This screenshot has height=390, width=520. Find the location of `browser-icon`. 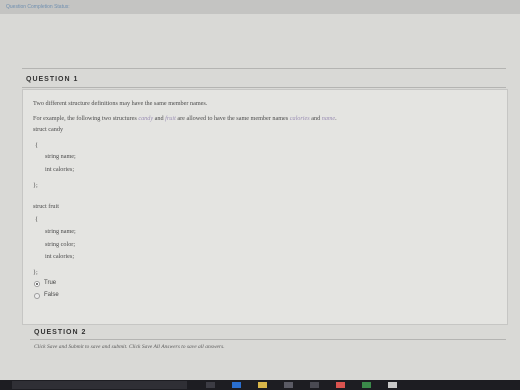

browser-icon is located at coordinates (236, 385).